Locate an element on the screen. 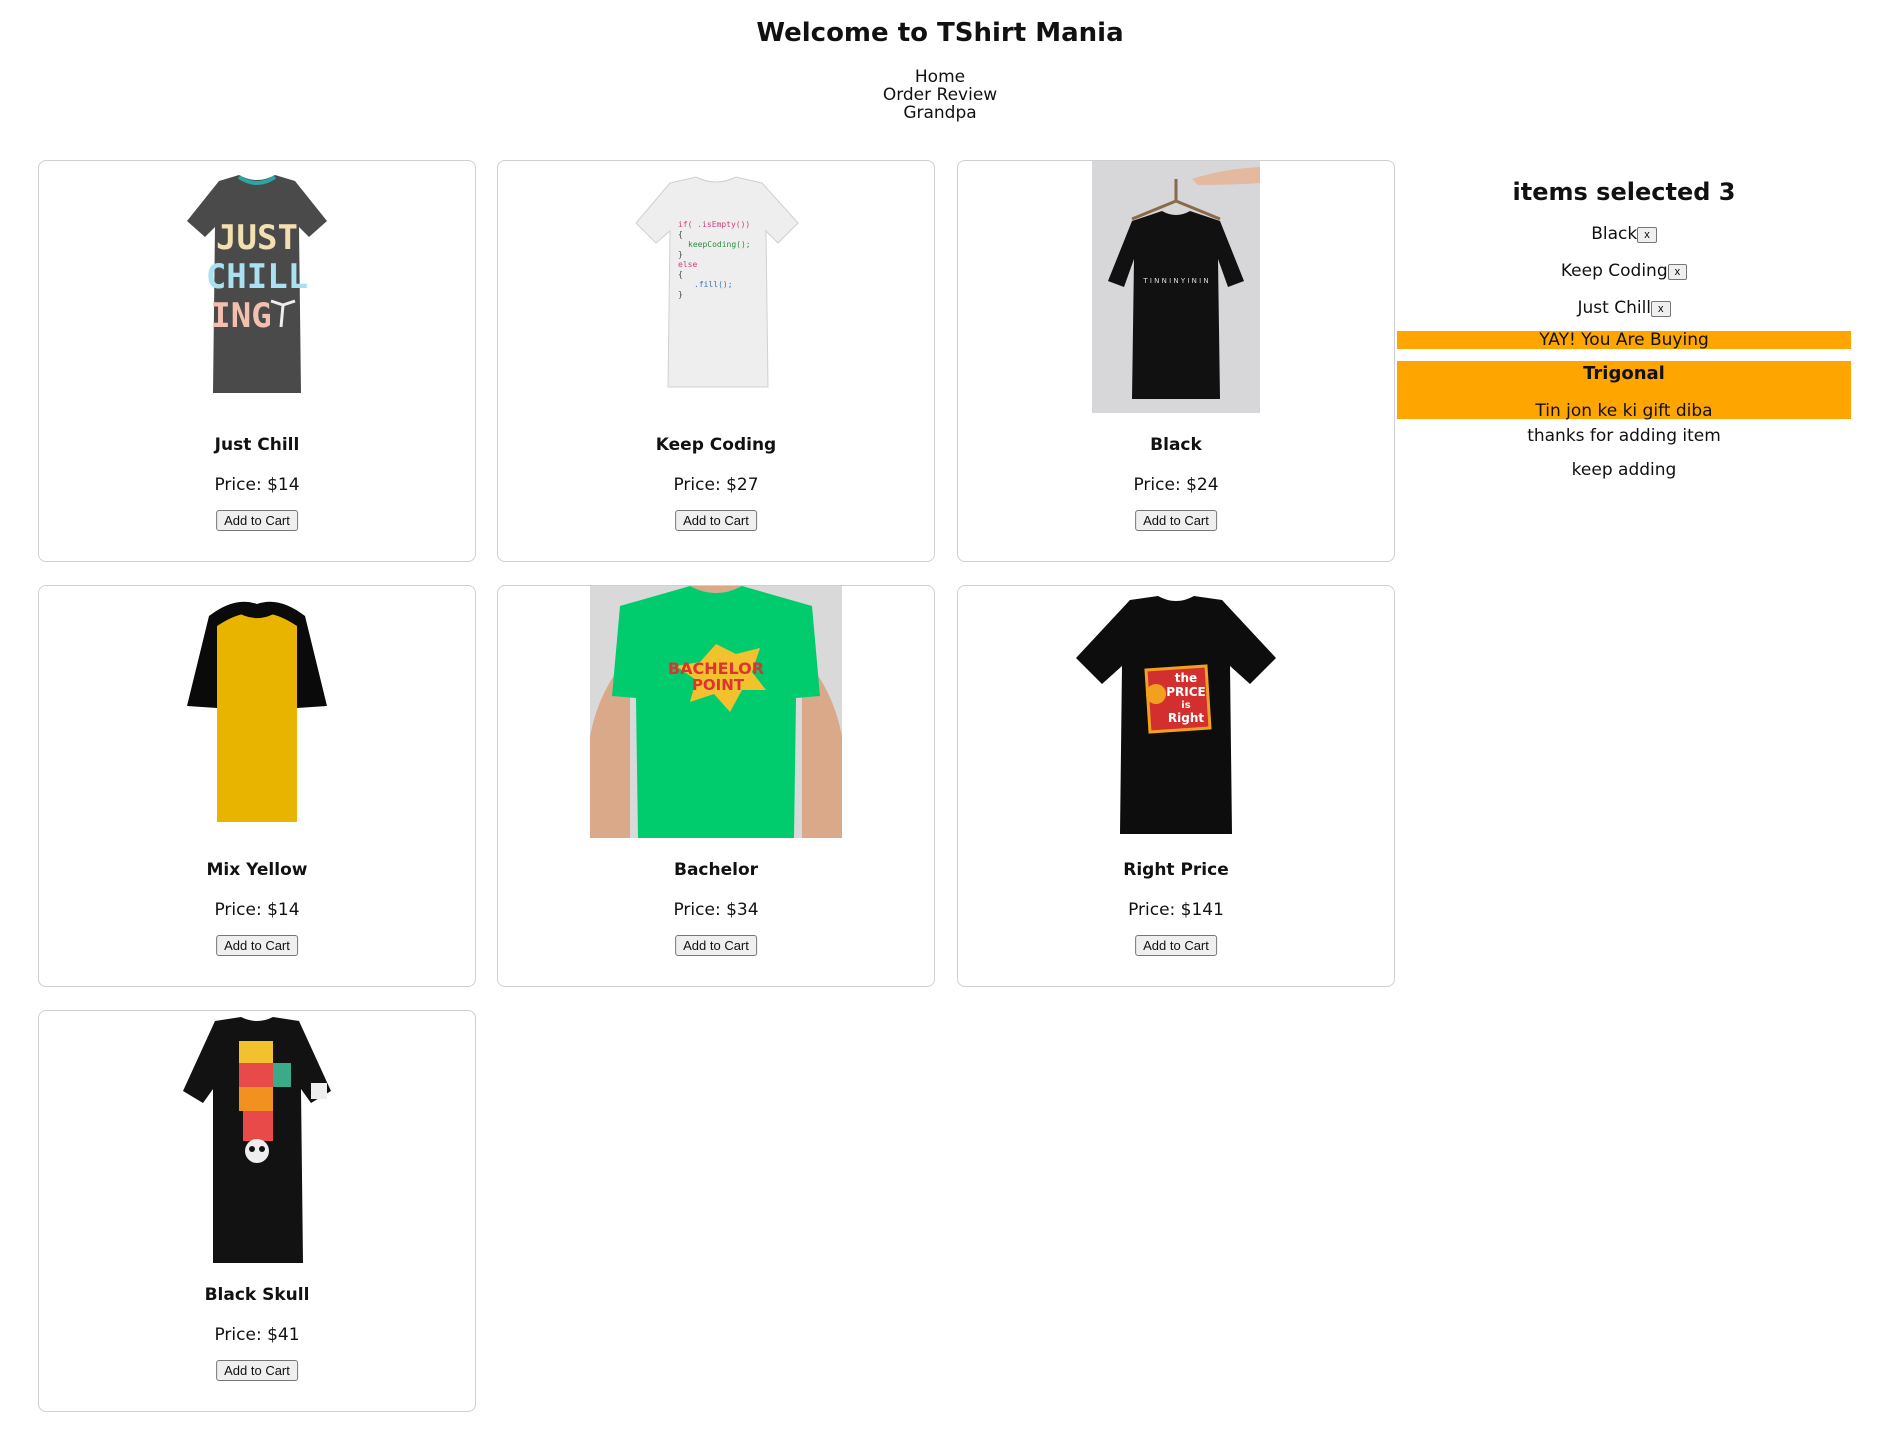 The width and height of the screenshot is (1880, 1443). product-price: Price: $24 is located at coordinates (1176, 485).